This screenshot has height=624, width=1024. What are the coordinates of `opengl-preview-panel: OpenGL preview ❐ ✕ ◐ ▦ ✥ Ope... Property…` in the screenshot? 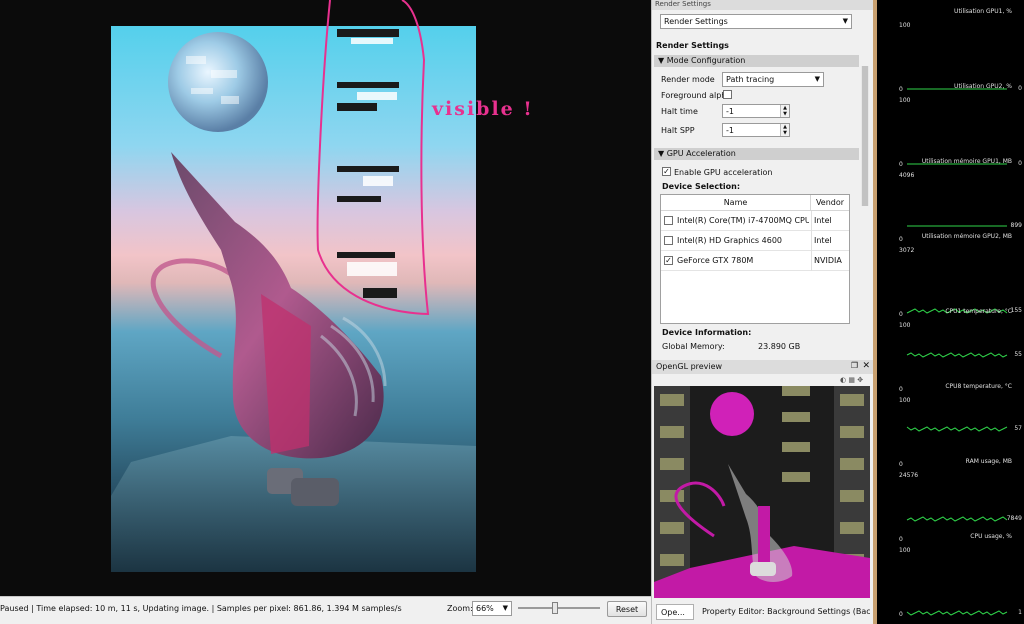 It's located at (762, 492).